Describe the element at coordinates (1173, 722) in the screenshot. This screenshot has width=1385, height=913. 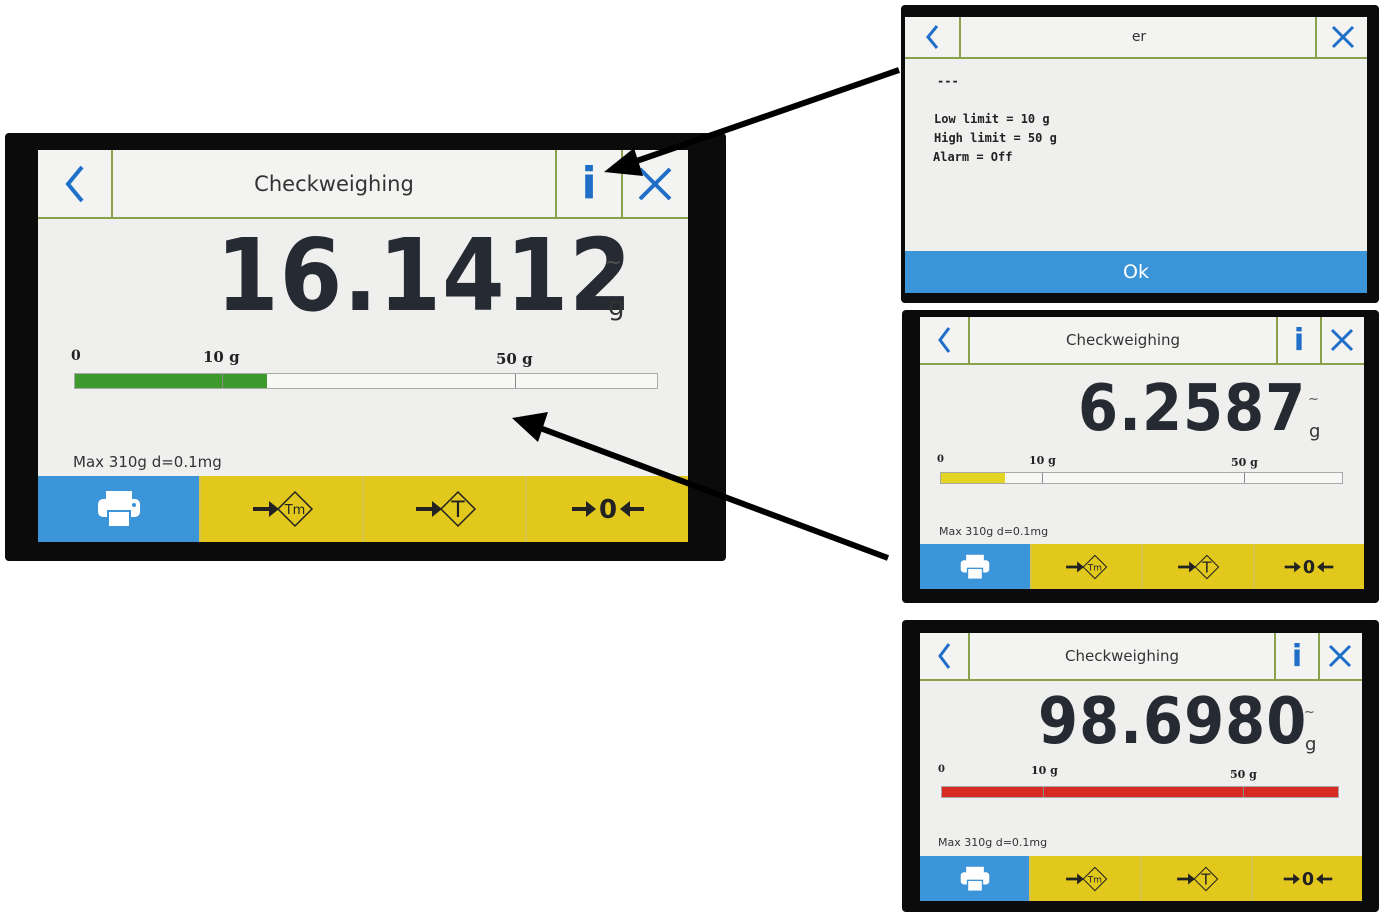
I see `weight-readout: 98.6980` at that location.